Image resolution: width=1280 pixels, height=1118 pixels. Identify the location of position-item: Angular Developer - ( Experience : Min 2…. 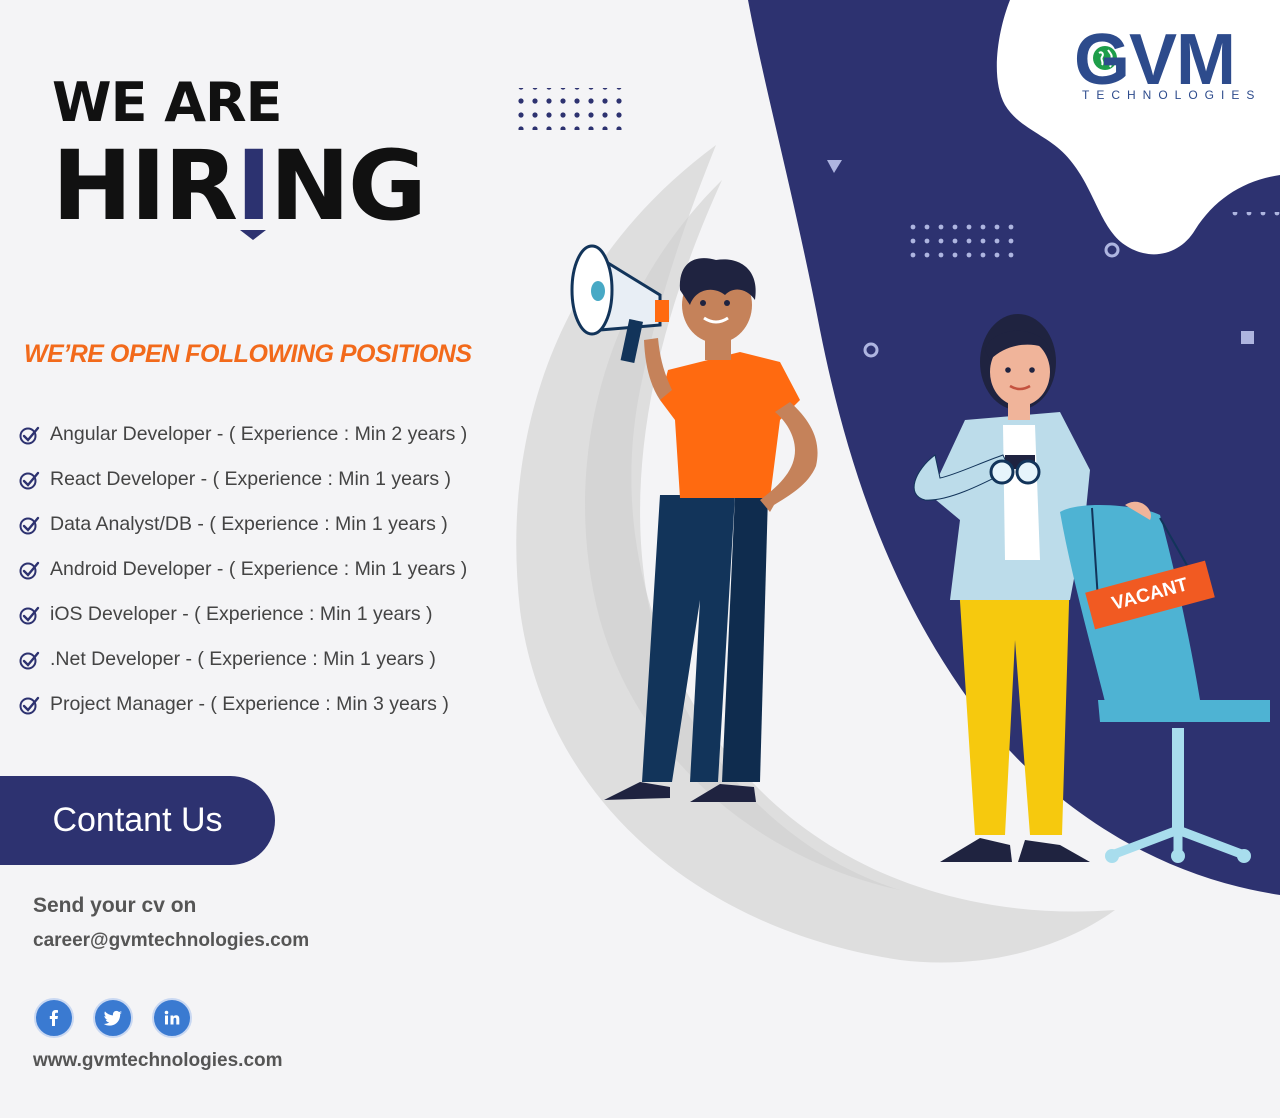
(242, 434).